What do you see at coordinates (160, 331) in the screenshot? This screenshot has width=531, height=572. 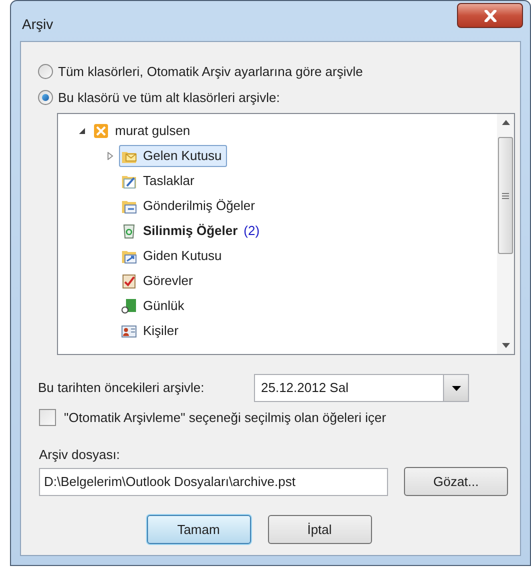 I see `folder-name: Kişiler` at bounding box center [160, 331].